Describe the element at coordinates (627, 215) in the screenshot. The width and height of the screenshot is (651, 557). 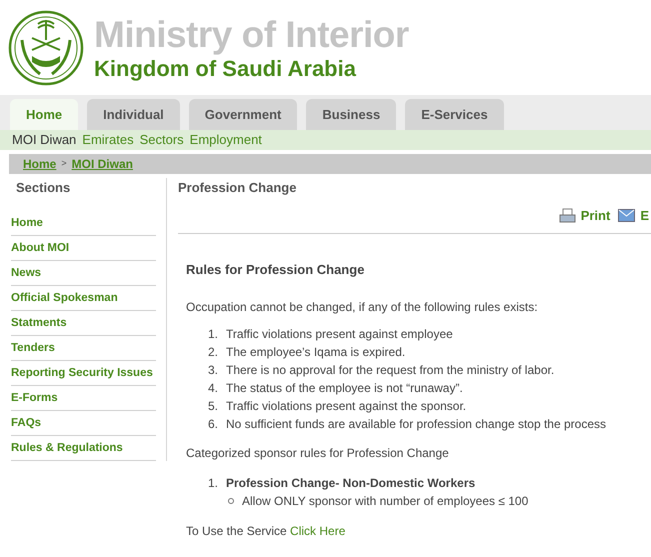
I see `envelope-icon` at that location.